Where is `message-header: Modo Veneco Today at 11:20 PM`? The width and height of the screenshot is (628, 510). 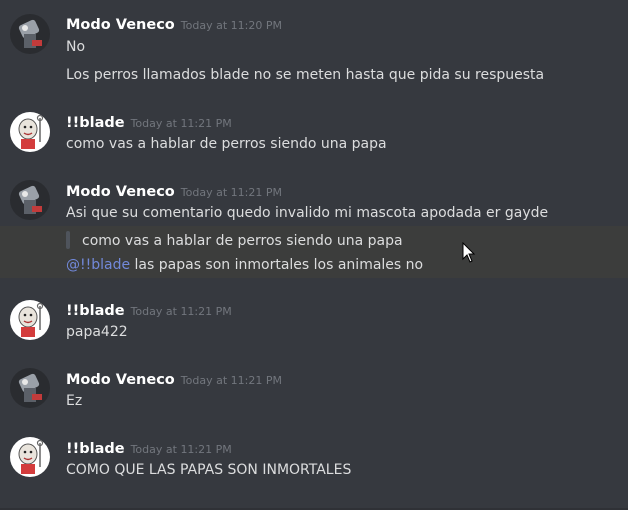 message-header: Modo Veneco Today at 11:20 PM is located at coordinates (174, 24).